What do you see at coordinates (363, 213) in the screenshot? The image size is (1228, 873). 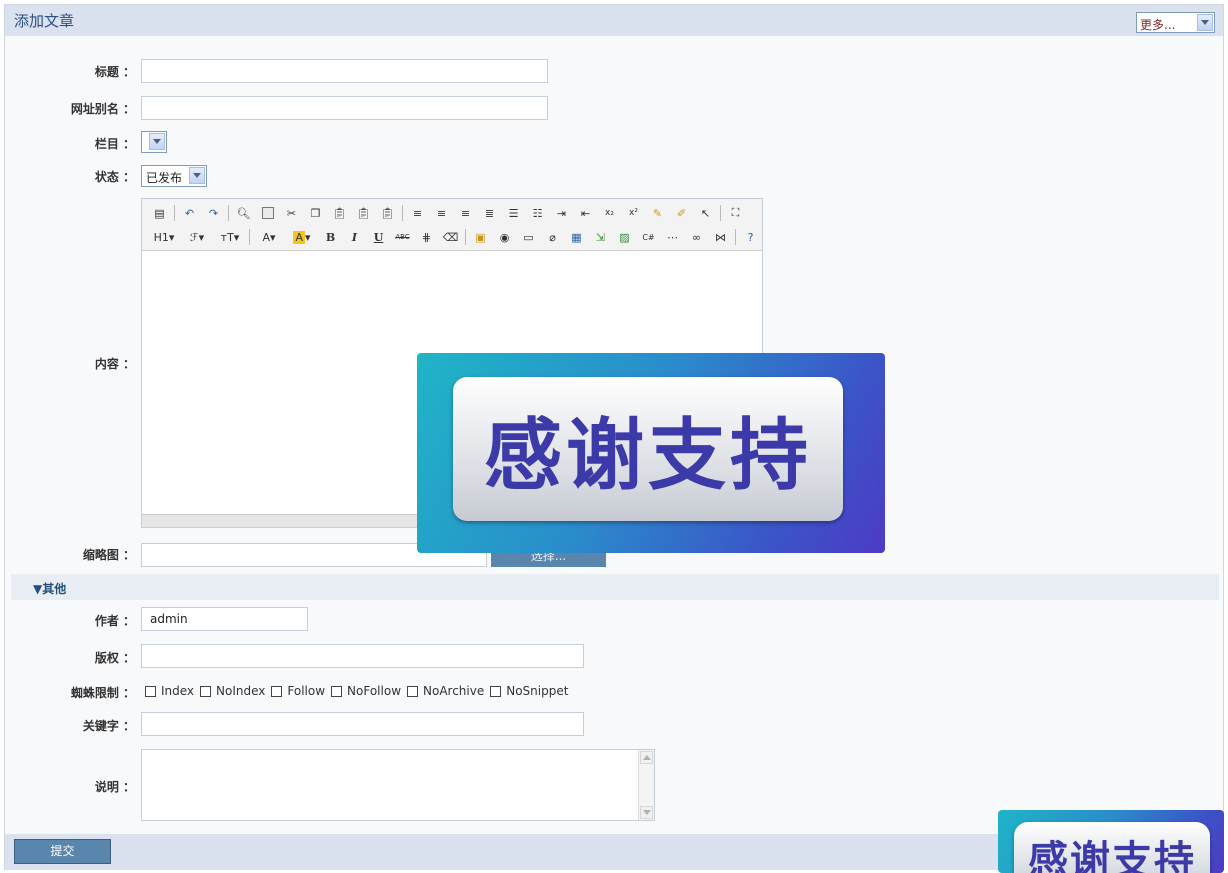 I see `paste-text-icon: 📋︎` at bounding box center [363, 213].